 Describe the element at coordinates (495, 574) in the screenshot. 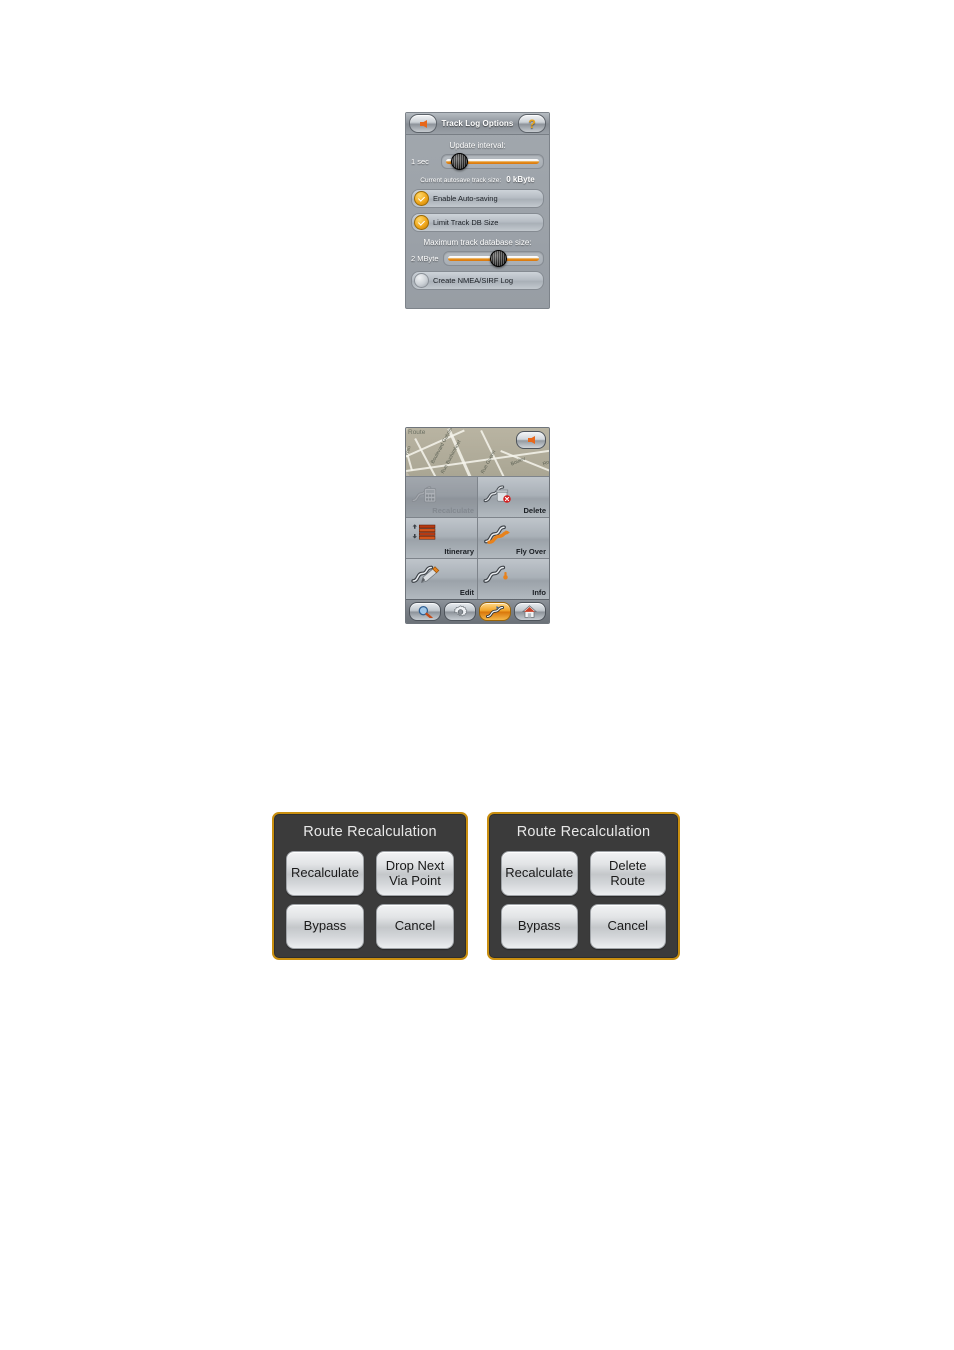

I see `route-info-icon` at that location.